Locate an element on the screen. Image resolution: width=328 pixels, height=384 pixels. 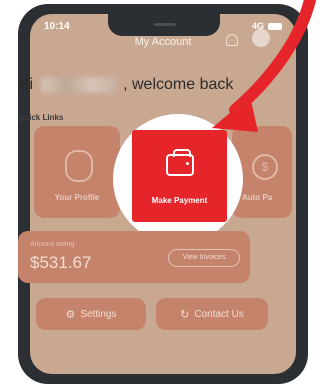
callout-arrow is located at coordinates (264, 66).